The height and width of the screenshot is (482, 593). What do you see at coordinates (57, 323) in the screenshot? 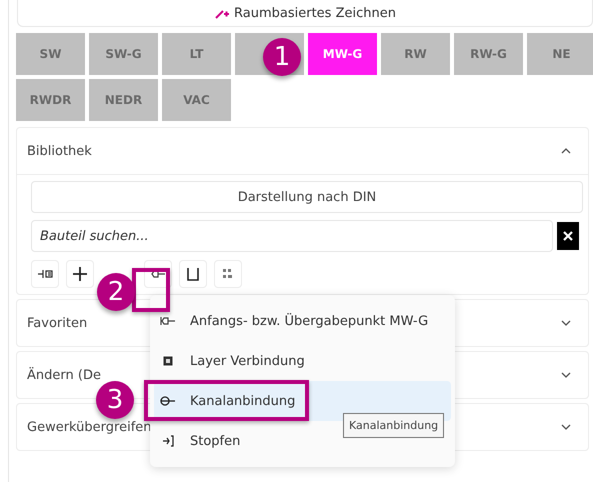
I see `section-title: Favoriten` at bounding box center [57, 323].